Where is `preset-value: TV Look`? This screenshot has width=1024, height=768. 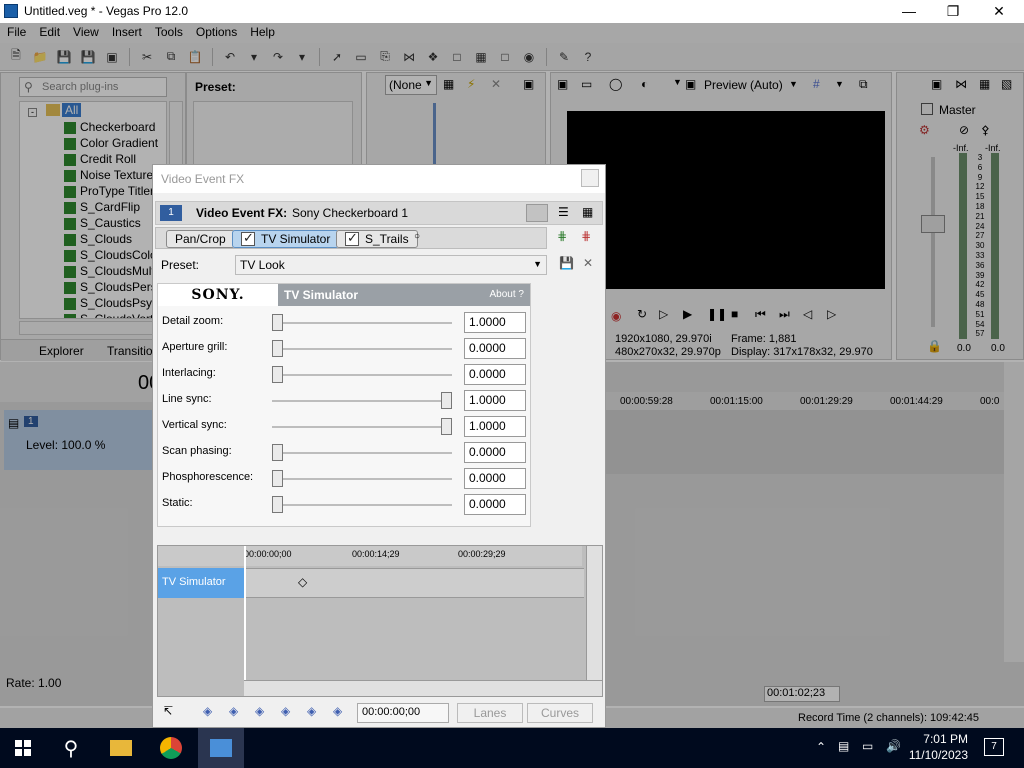
preset-value: TV Look is located at coordinates (262, 265).